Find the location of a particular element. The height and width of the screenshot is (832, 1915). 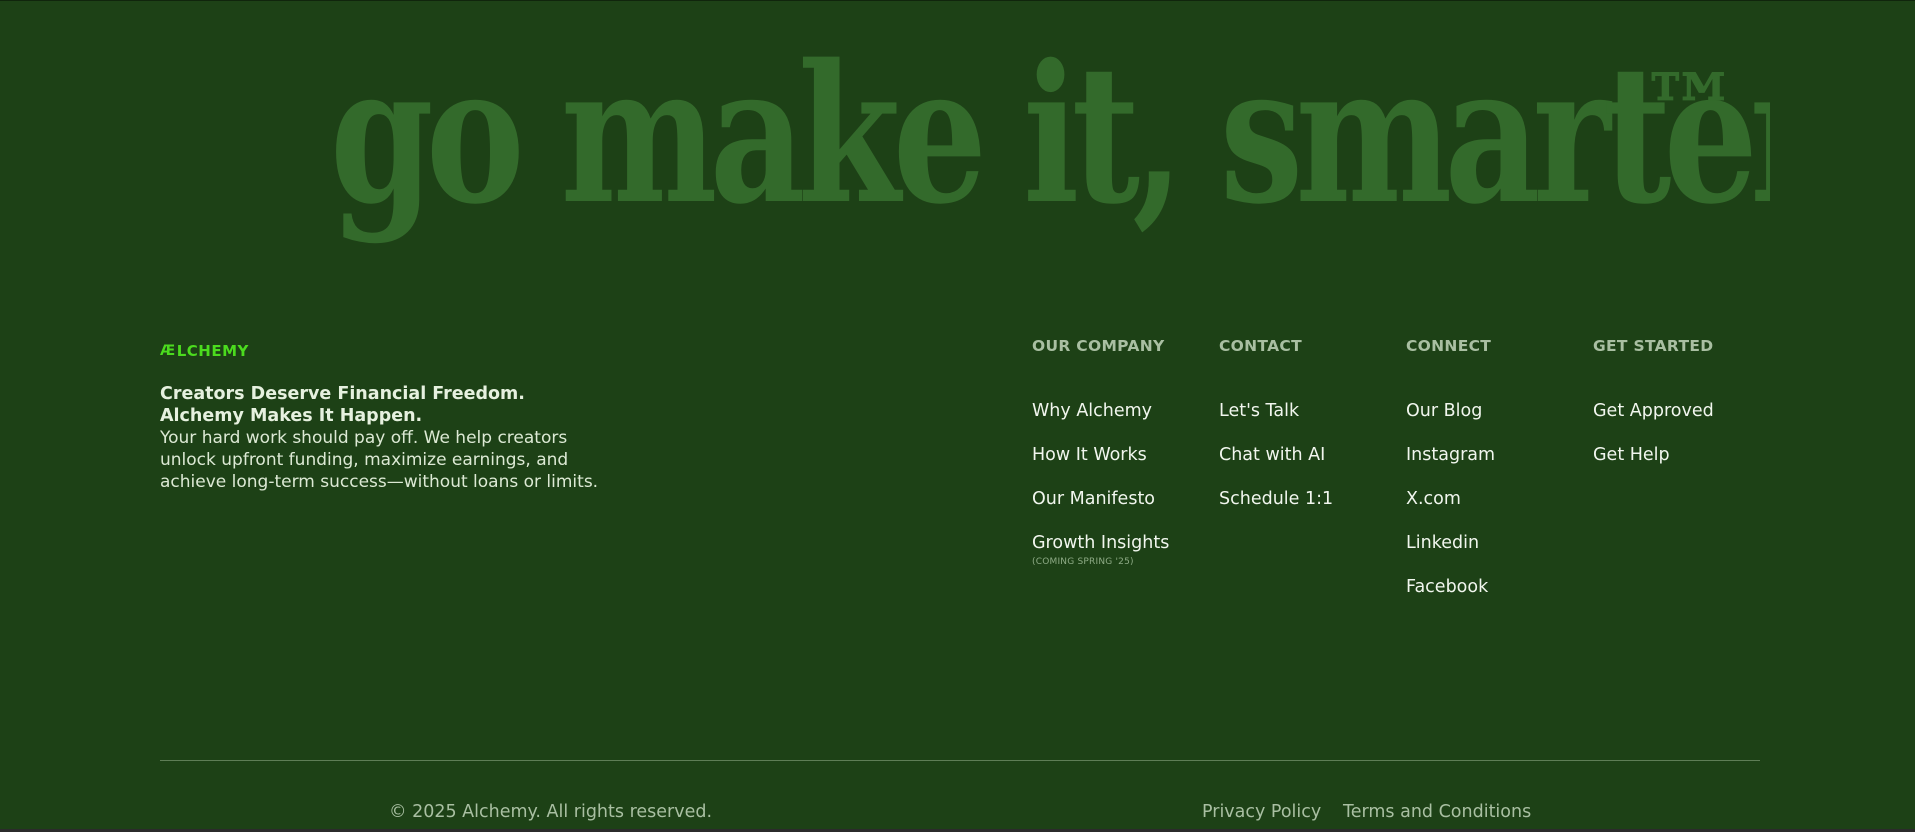

link-facebook: Facebook is located at coordinates (1447, 587).